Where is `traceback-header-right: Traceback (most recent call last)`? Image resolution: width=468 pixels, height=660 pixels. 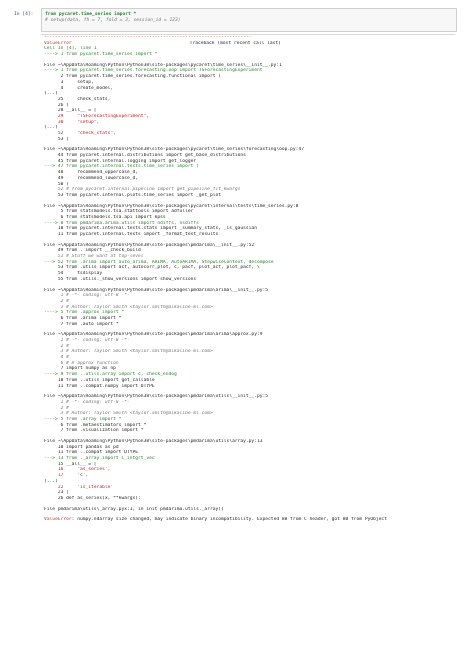 traceback-header-right: Traceback (most recent call last) is located at coordinates (235, 43).